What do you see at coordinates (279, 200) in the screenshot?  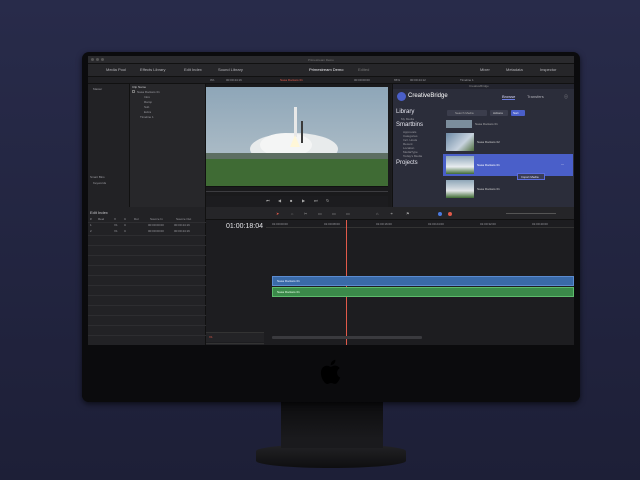 I see `play-reverse-icon: ◀` at bounding box center [279, 200].